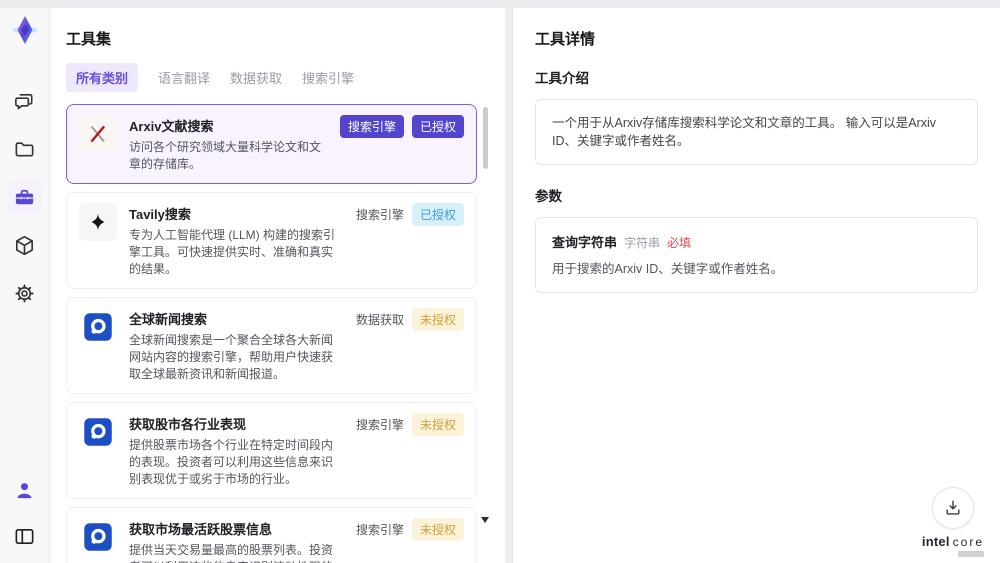 This screenshot has width=1000, height=563. I want to click on category-tabs: 所有类别 语言翻译 数据获取 搜索引擎, so click(277, 77).